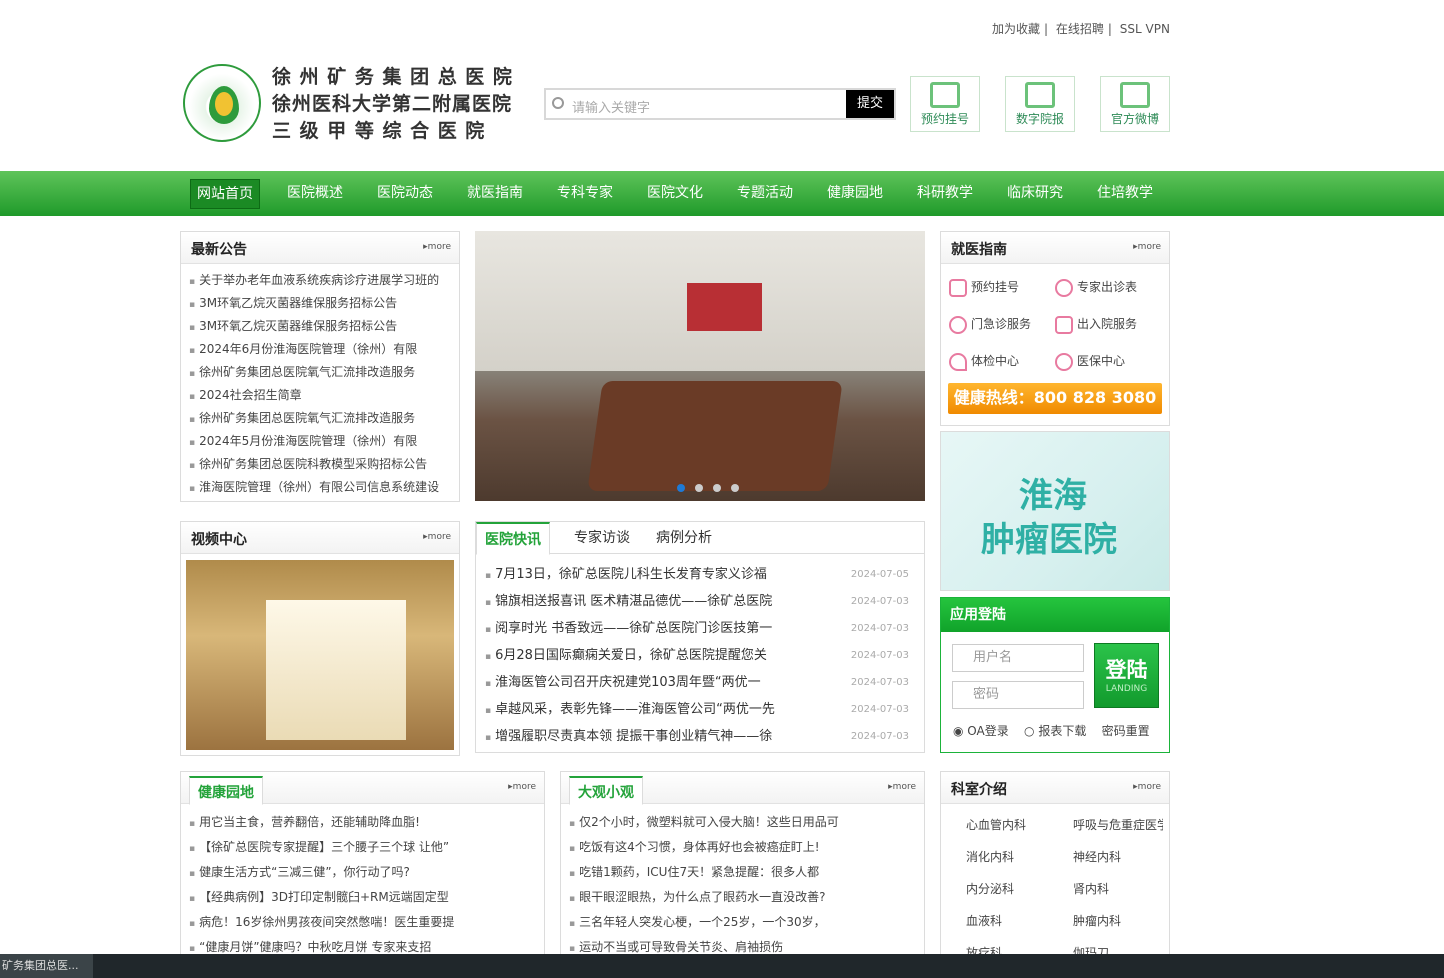 The image size is (1444, 978). Describe the element at coordinates (324, 464) in the screenshot. I see `list-item: 徐州矿务集团总医院科教模型采购招标公告` at that location.